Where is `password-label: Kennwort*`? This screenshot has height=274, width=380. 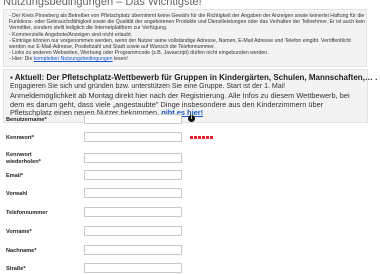 password-label: Kennwort* is located at coordinates (20, 138).